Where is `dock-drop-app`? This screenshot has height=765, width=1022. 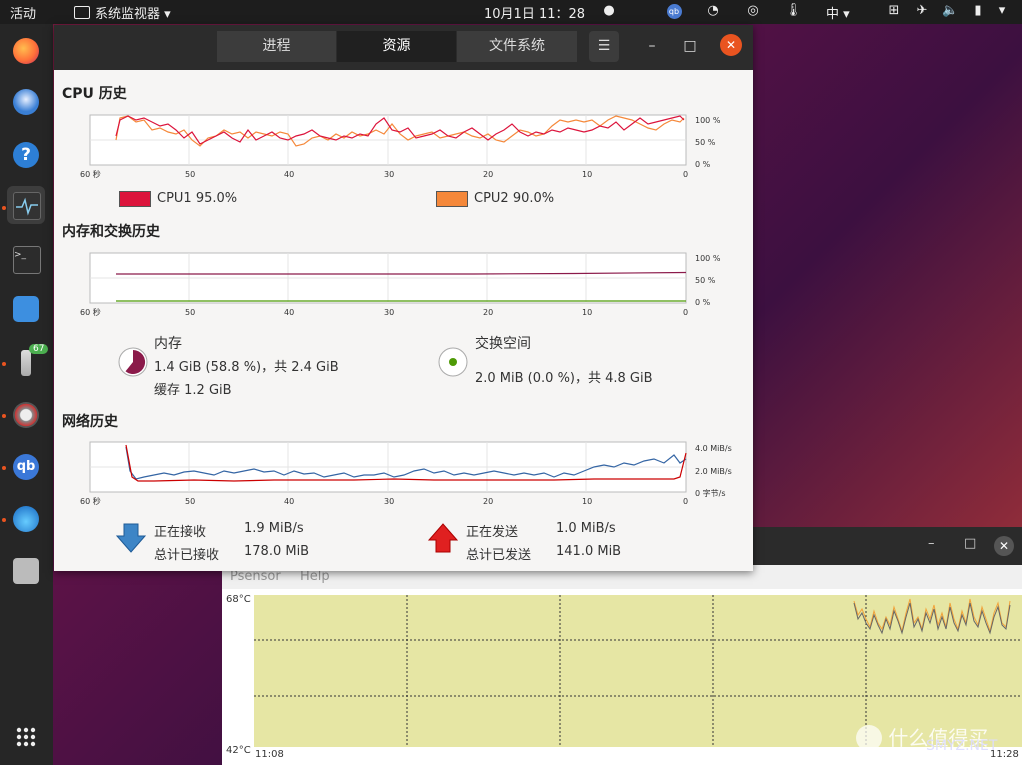
dock-drop-app is located at coordinates (26, 519).